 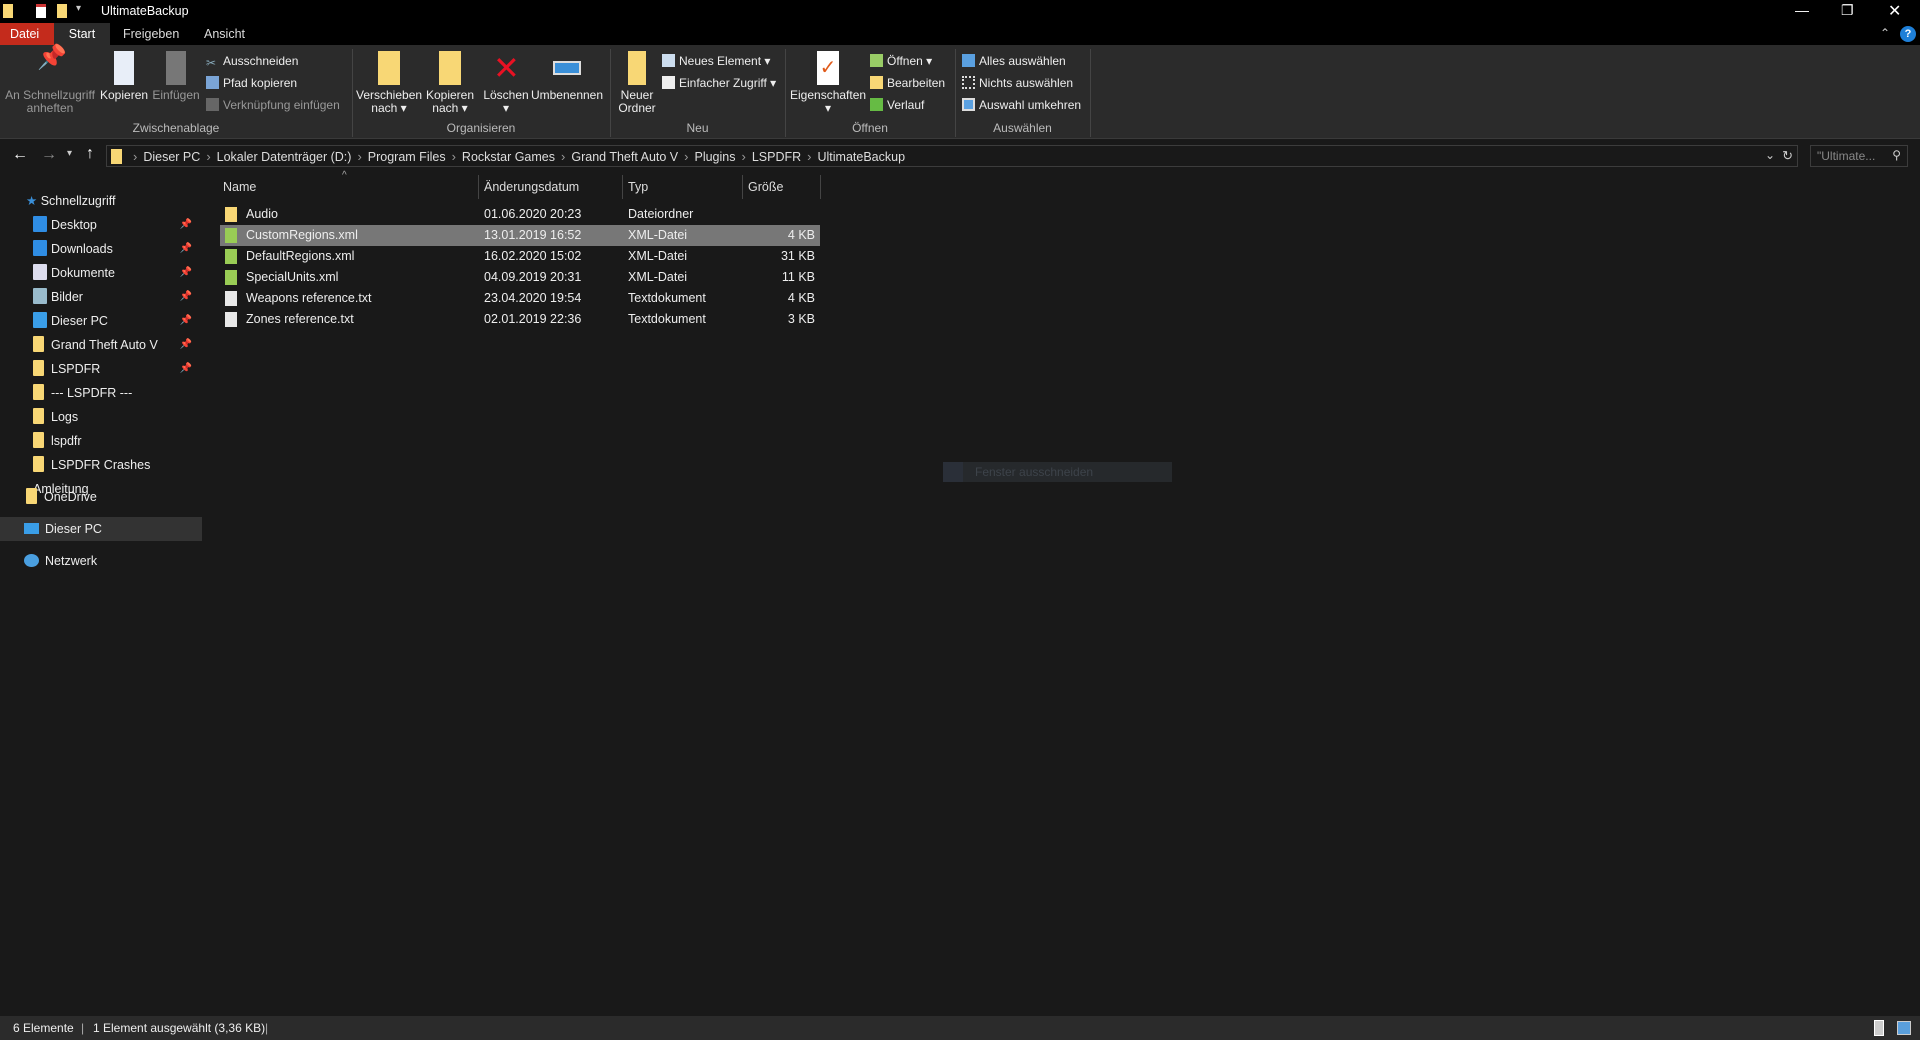 What do you see at coordinates (506, 83) in the screenshot?
I see `delete-button: ✕ Löschen ▾` at bounding box center [506, 83].